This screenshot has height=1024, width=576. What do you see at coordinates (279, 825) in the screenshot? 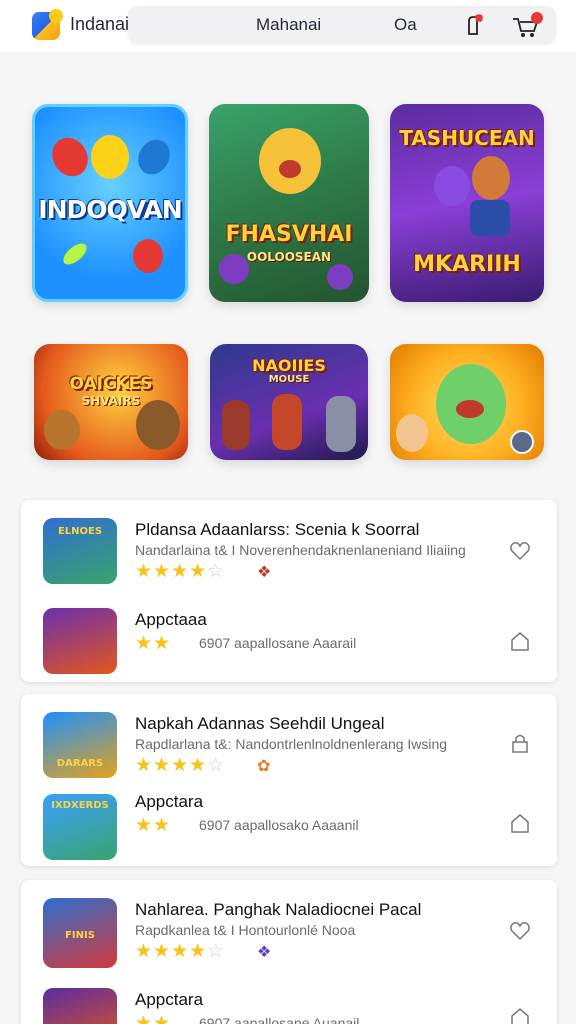
I see `app-meta: 6907 aapallosako Aaaanil` at bounding box center [279, 825].